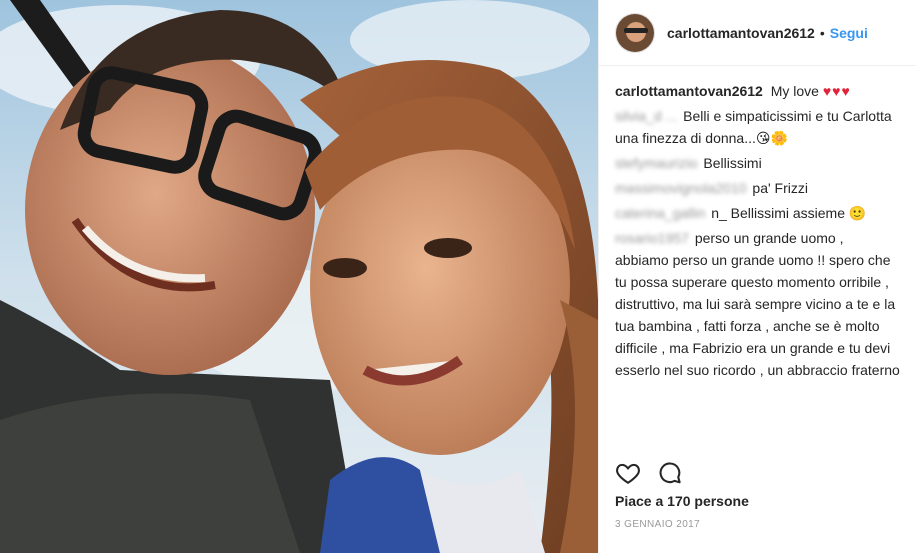  Describe the element at coordinates (657, 524) in the screenshot. I see `post-date: 3 GENNAIO 2017` at that location.